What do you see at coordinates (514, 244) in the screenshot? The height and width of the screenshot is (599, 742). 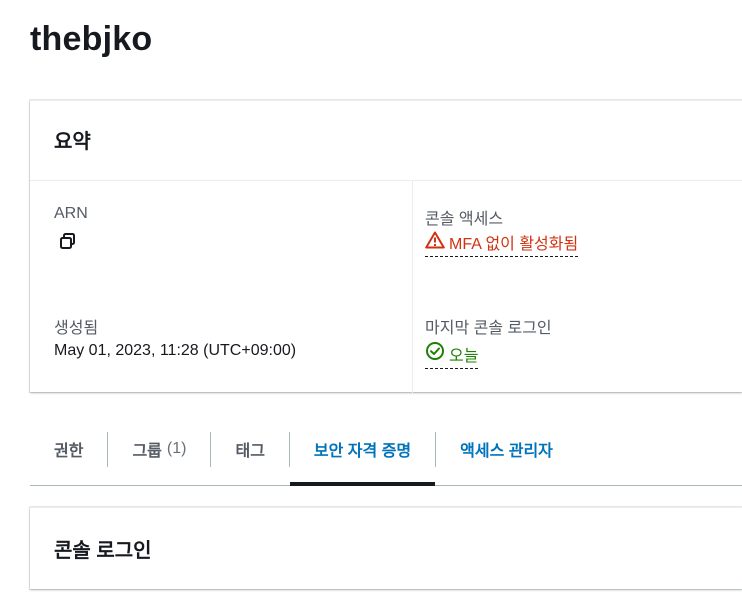 I see `console-access-value: MFA 없이 활성화됨` at bounding box center [514, 244].